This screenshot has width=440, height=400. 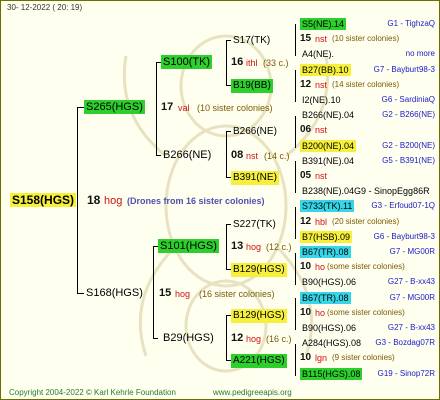 What do you see at coordinates (114, 107) in the screenshot?
I see `node-s265: S265(HGS)` at bounding box center [114, 107].